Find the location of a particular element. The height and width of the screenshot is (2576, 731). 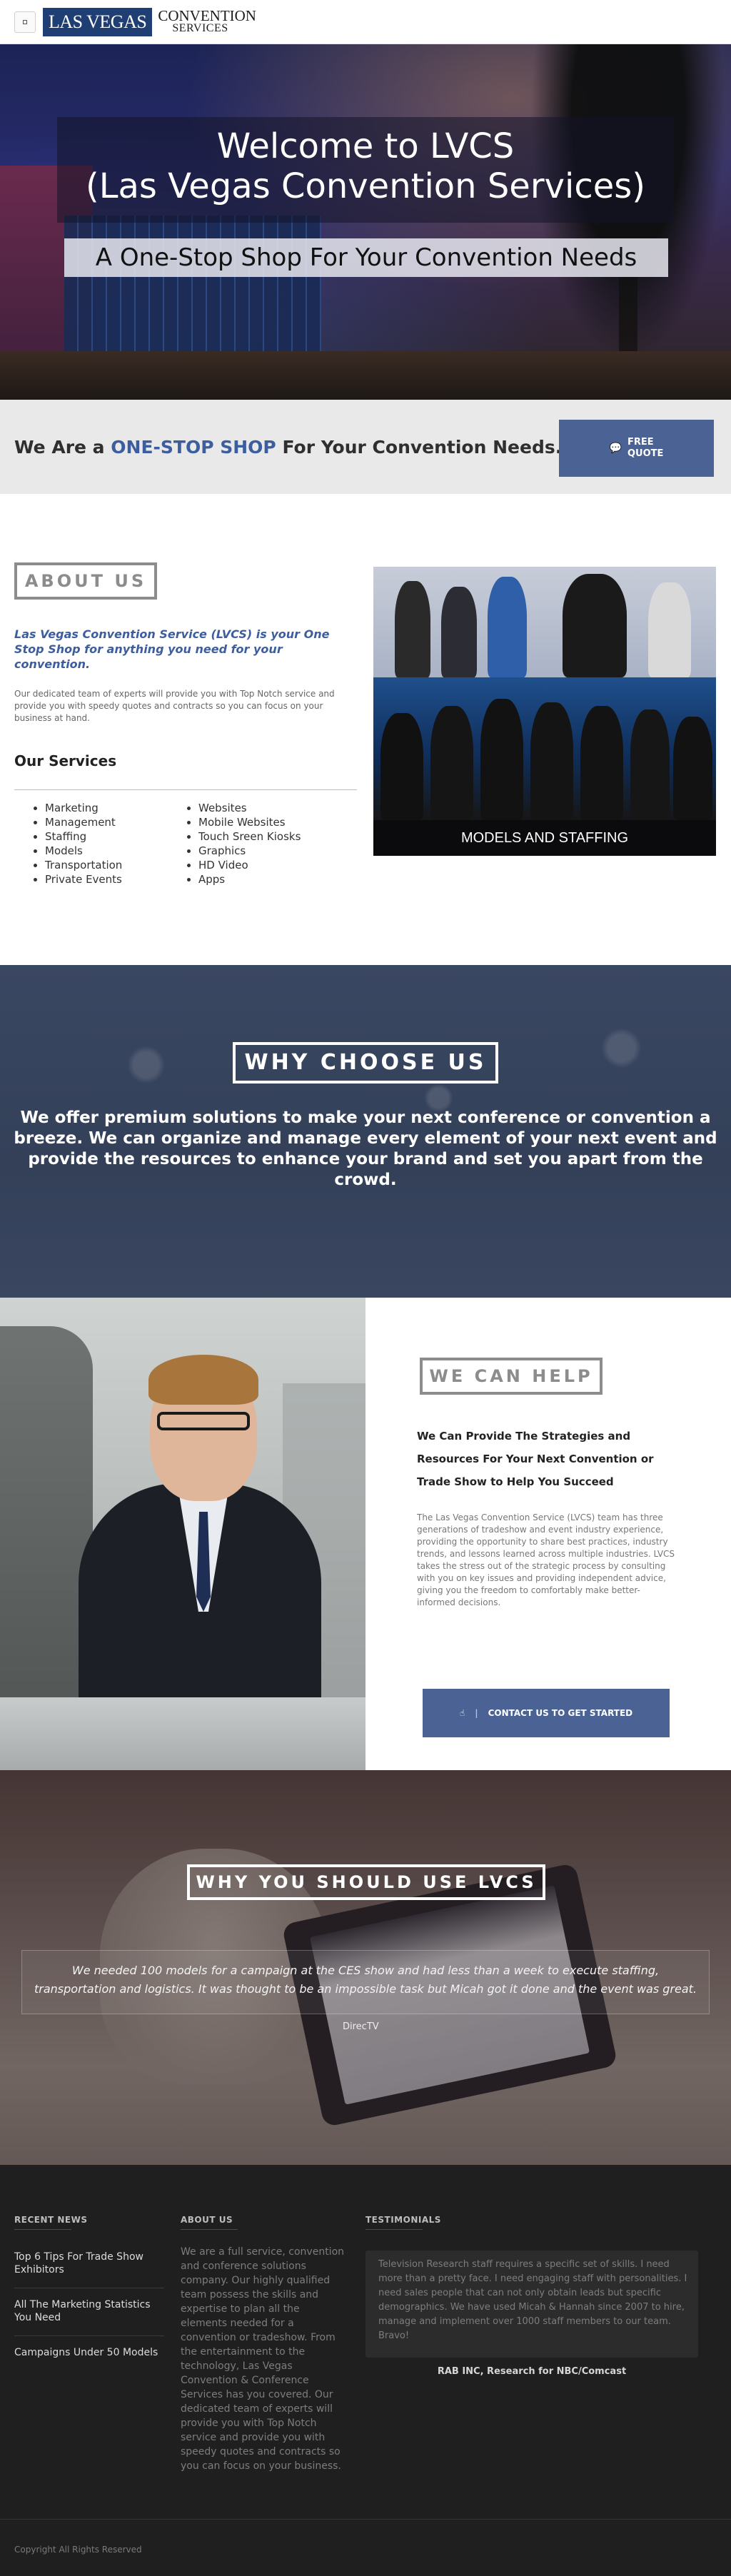

services-title: Our Services is located at coordinates (65, 760).